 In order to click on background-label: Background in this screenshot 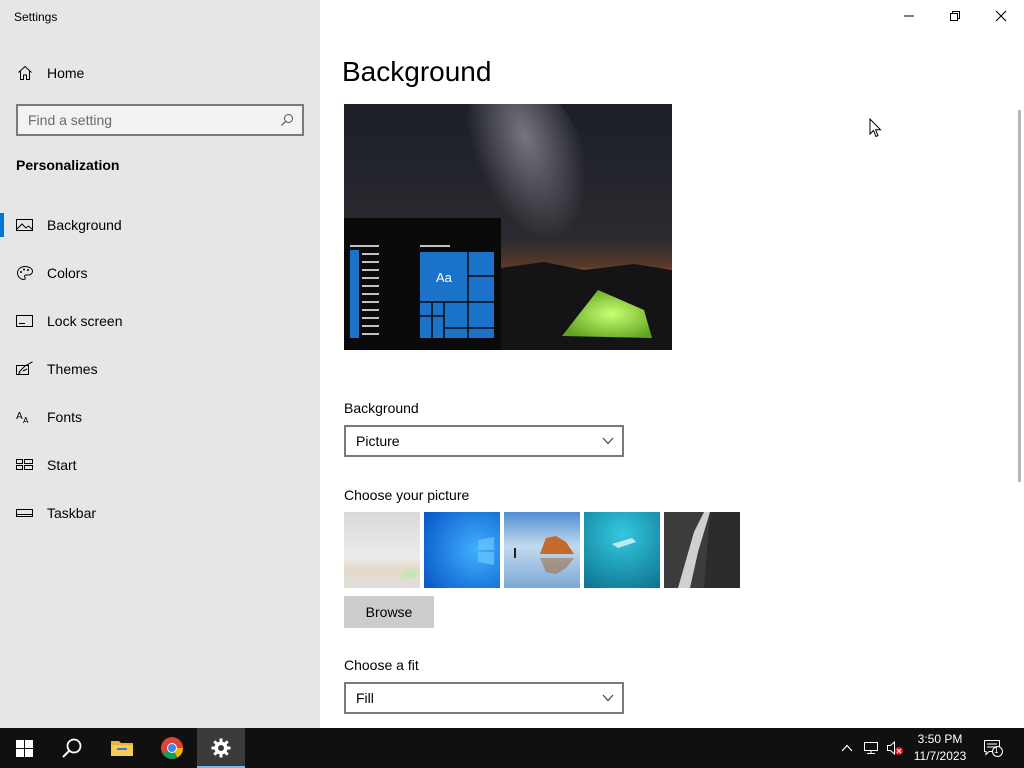, I will do `click(381, 408)`.